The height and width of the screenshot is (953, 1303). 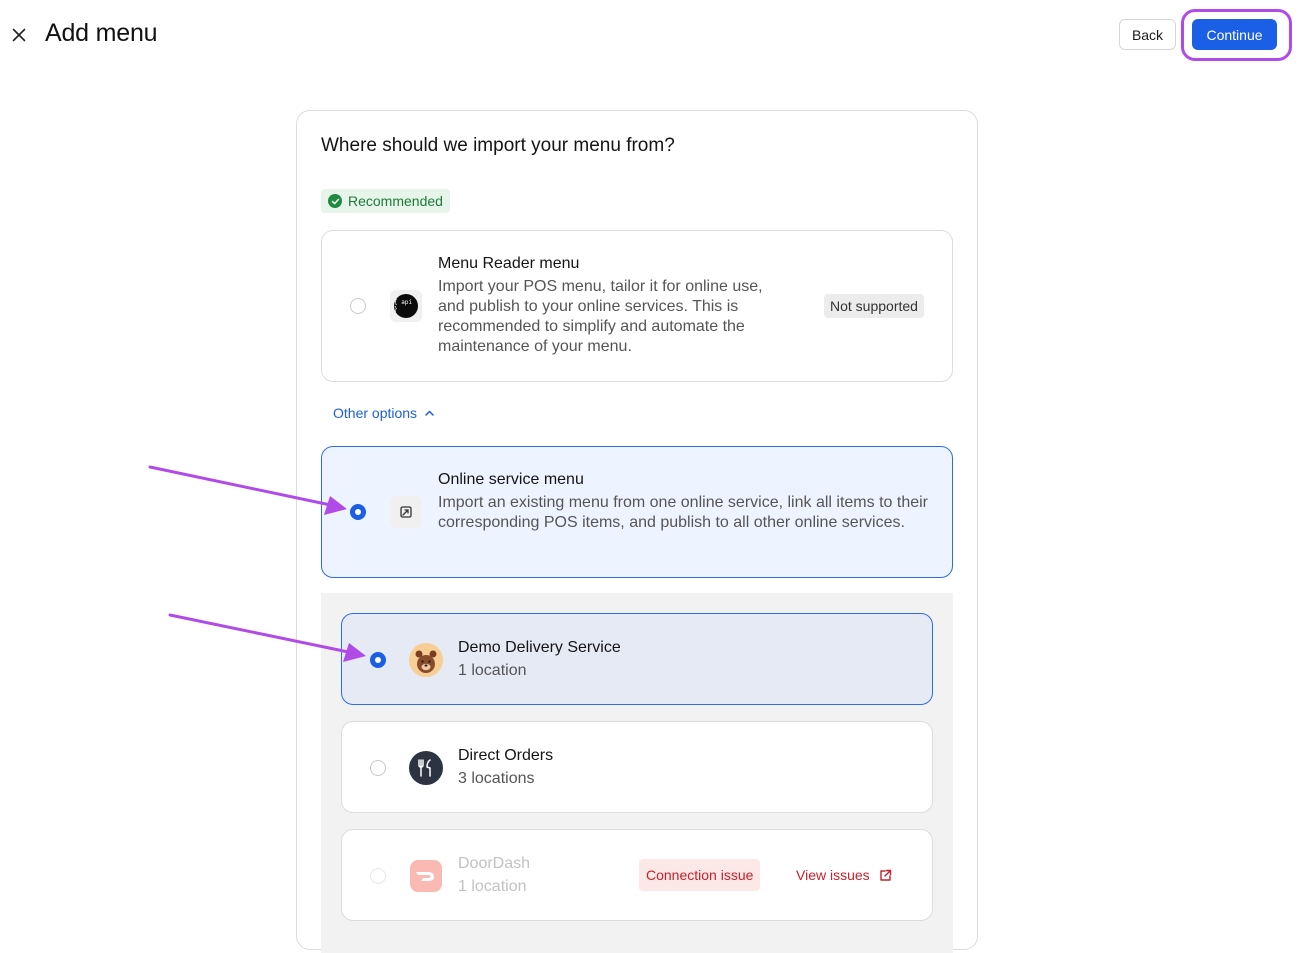 What do you see at coordinates (101, 33) in the screenshot?
I see `page-title: Add menu` at bounding box center [101, 33].